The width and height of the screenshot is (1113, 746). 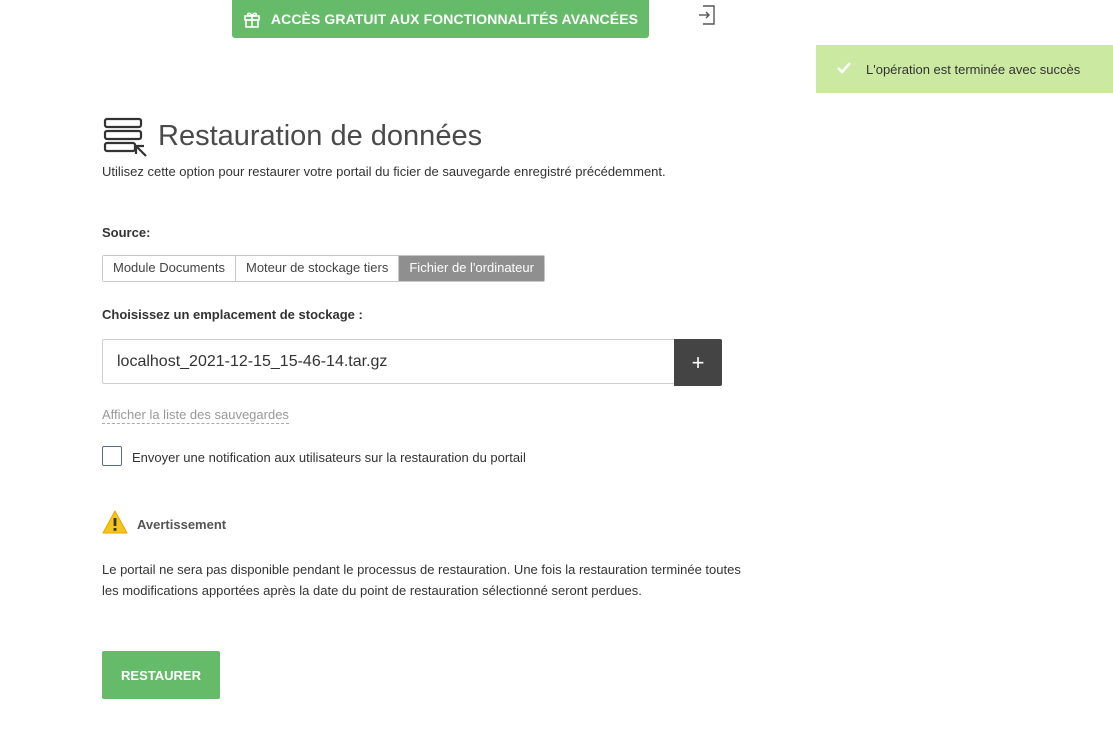 I want to click on storage-location-label: Choisissez un emplacement de stockage :, so click(x=232, y=314).